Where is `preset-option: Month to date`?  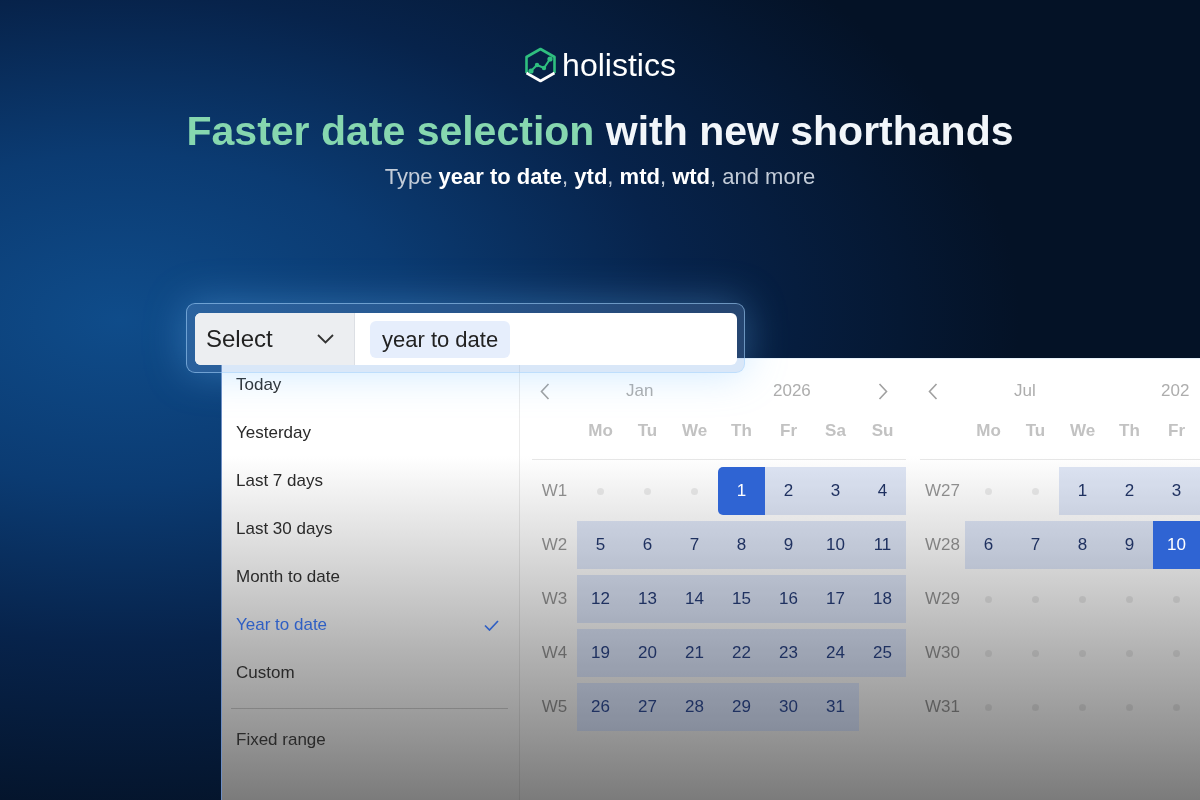 preset-option: Month to date is located at coordinates (370, 577).